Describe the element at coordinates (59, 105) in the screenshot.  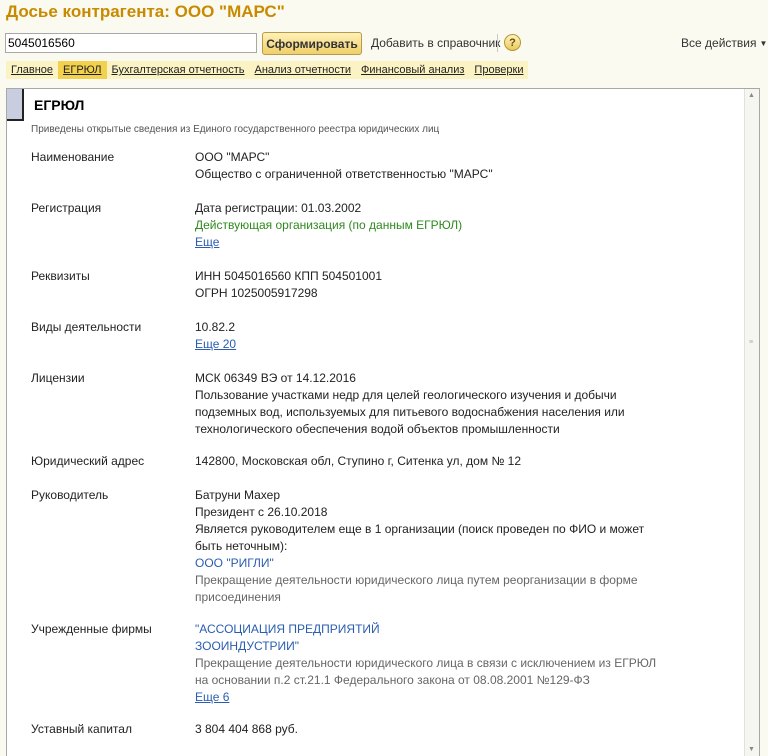
I see `section-title: ЕГРЮЛ` at that location.